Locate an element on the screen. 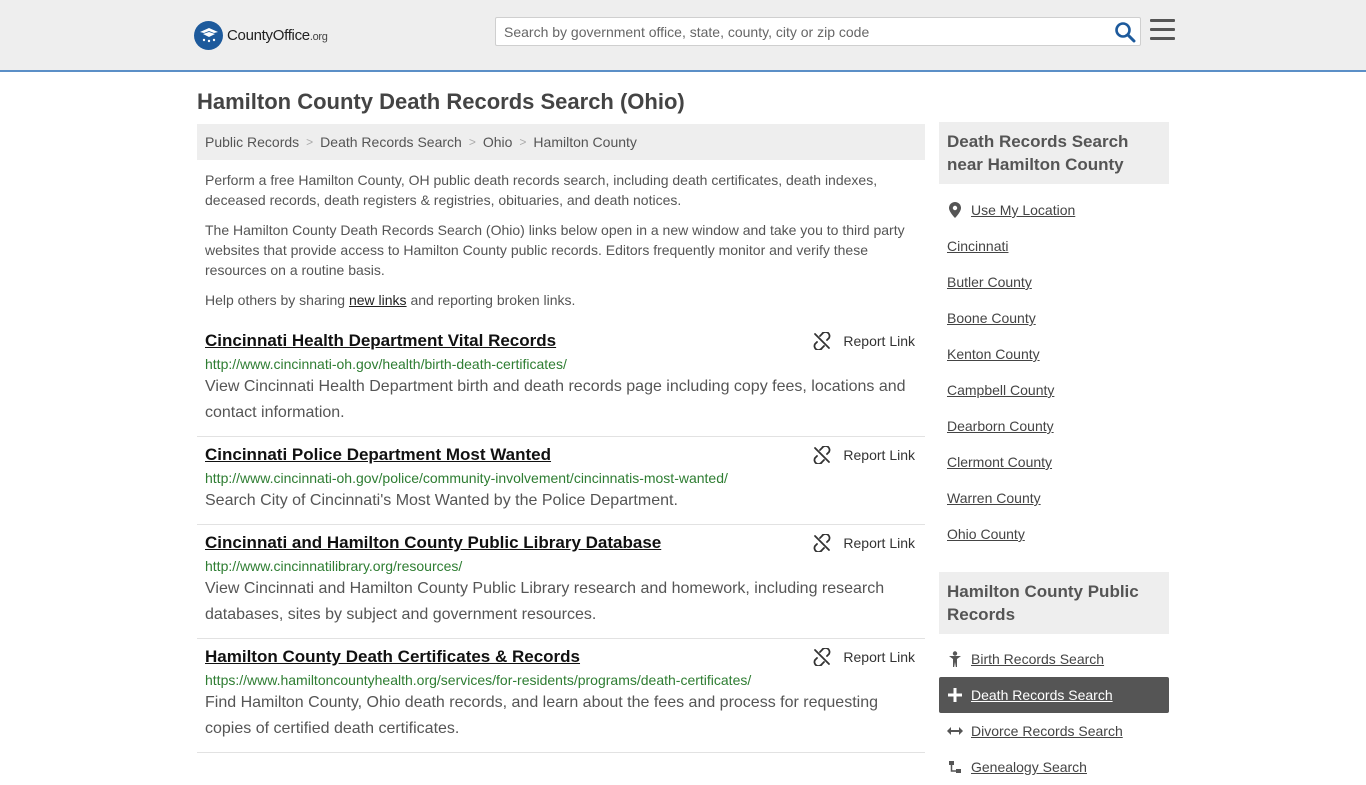 This screenshot has height=785, width=1366. logo-emblem-icon is located at coordinates (208, 35).